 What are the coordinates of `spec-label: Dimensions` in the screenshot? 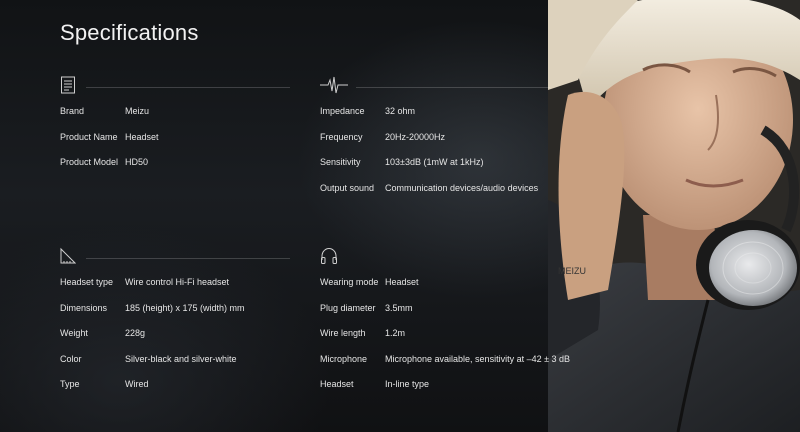 It's located at (84, 307).